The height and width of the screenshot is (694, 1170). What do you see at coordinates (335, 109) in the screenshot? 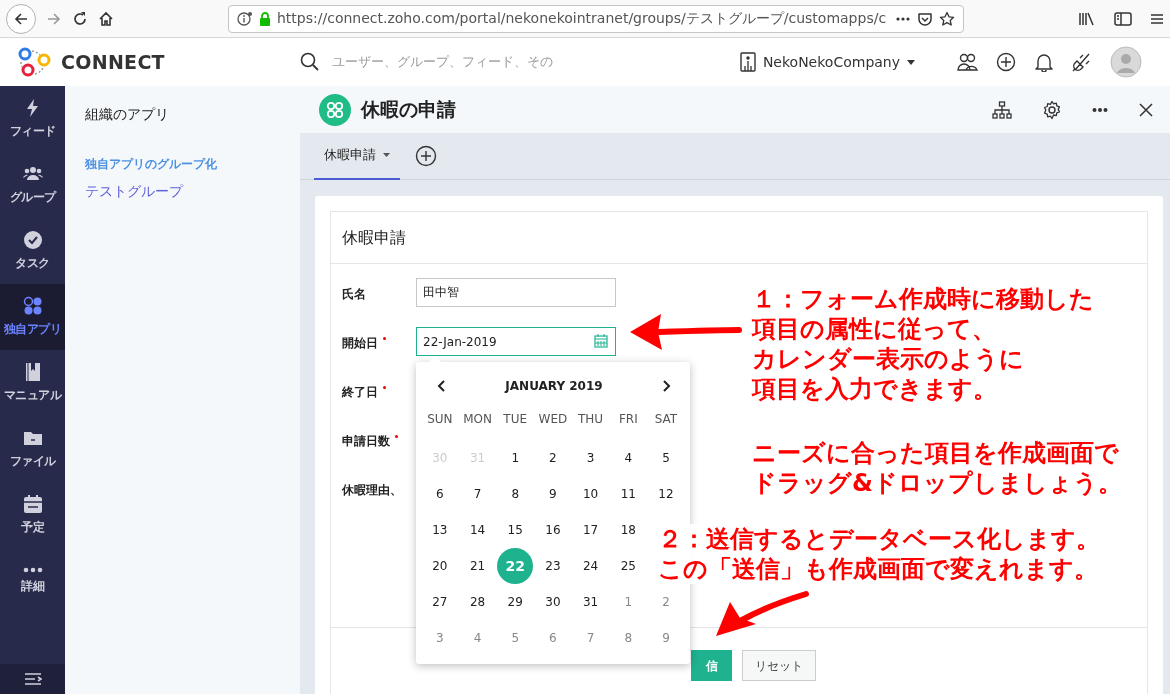
I see `app-icon` at bounding box center [335, 109].